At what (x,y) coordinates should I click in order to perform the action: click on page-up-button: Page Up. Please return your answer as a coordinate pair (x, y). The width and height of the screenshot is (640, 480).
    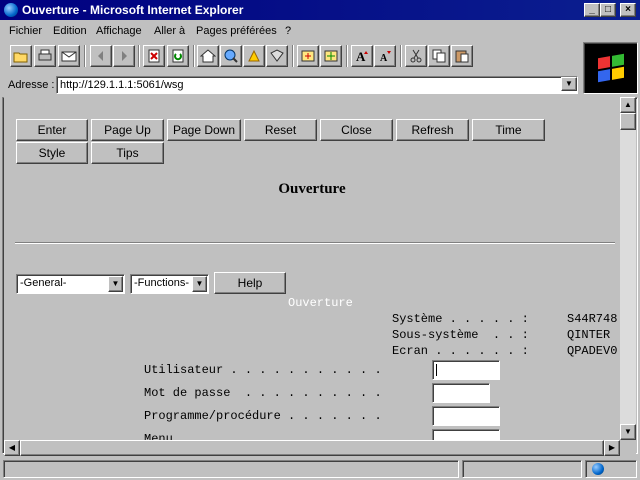
    Looking at the image, I should click on (127, 130).